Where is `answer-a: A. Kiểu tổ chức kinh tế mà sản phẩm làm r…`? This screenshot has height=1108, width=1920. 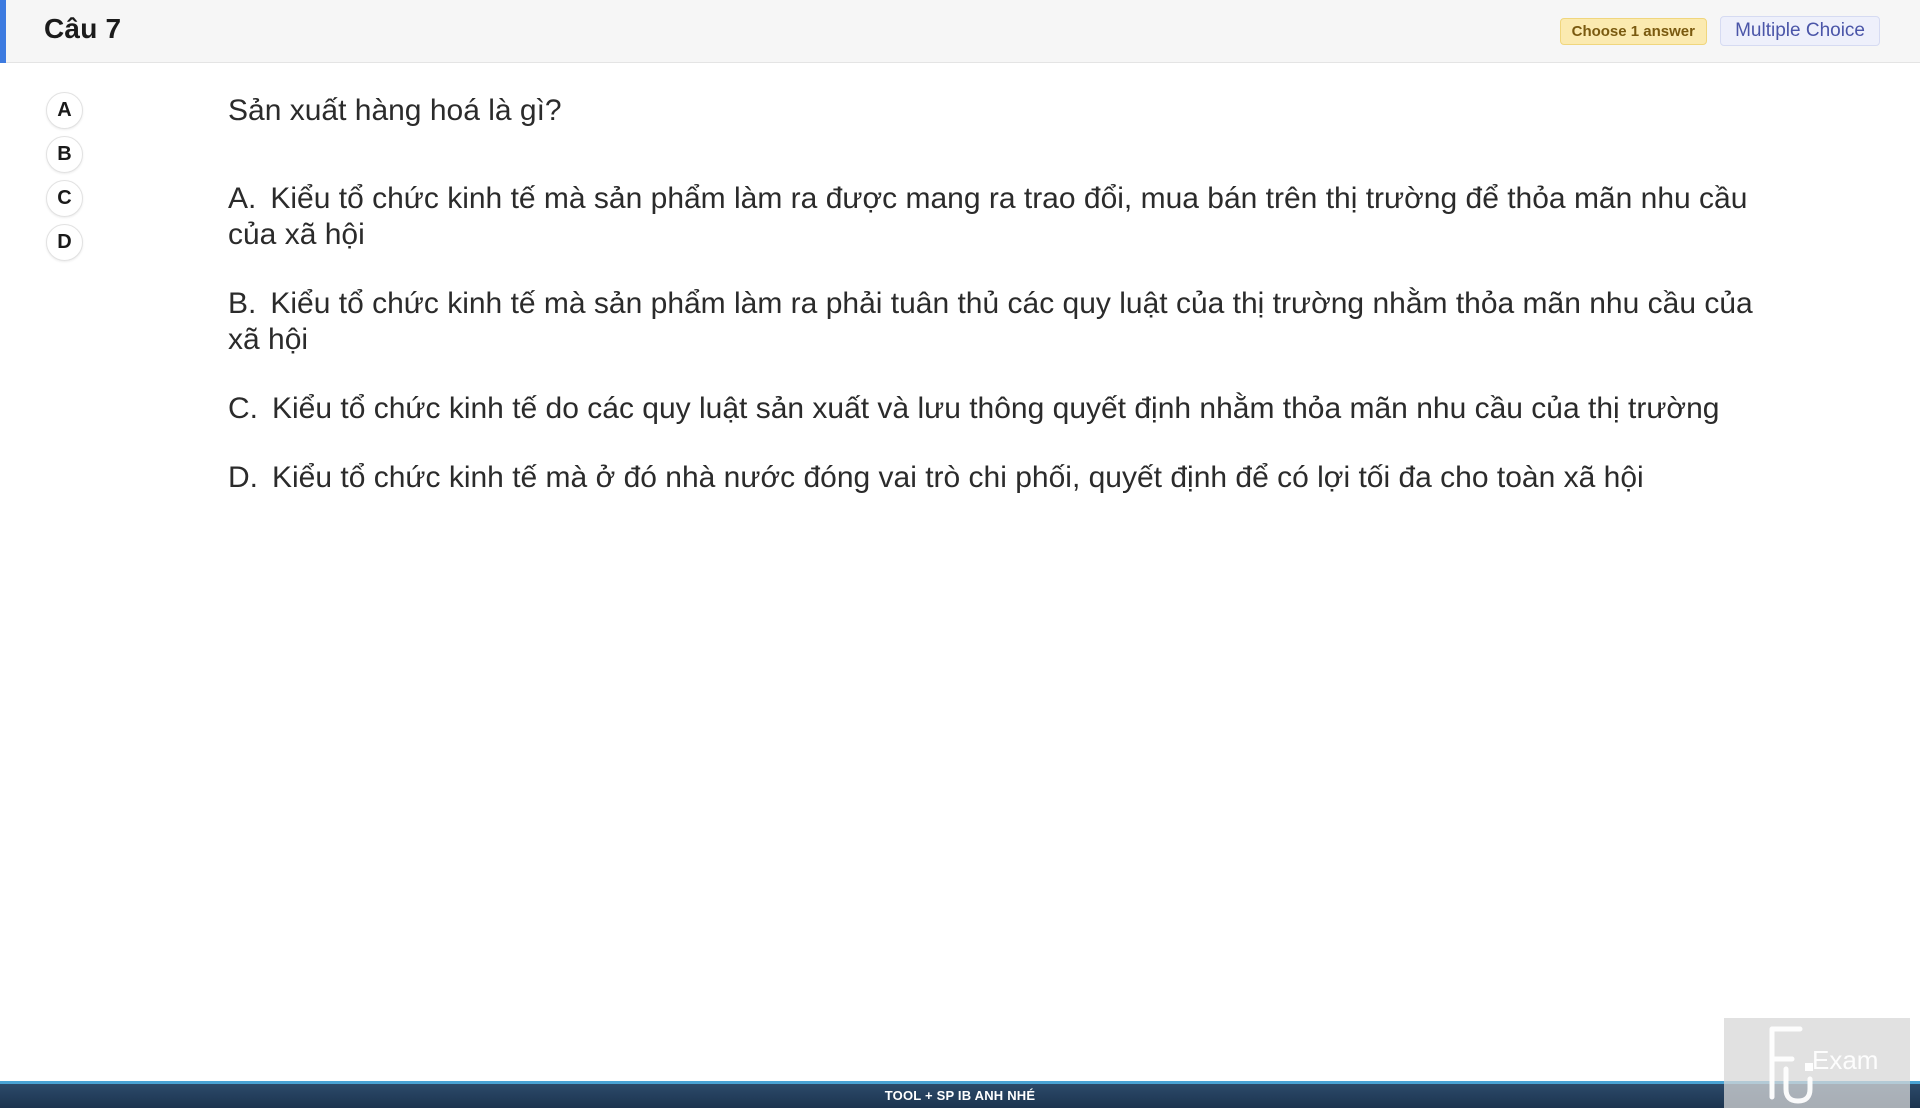
answer-a: A. Kiểu tổ chức kinh tế mà sản phẩm làm r… is located at coordinates (1008, 217).